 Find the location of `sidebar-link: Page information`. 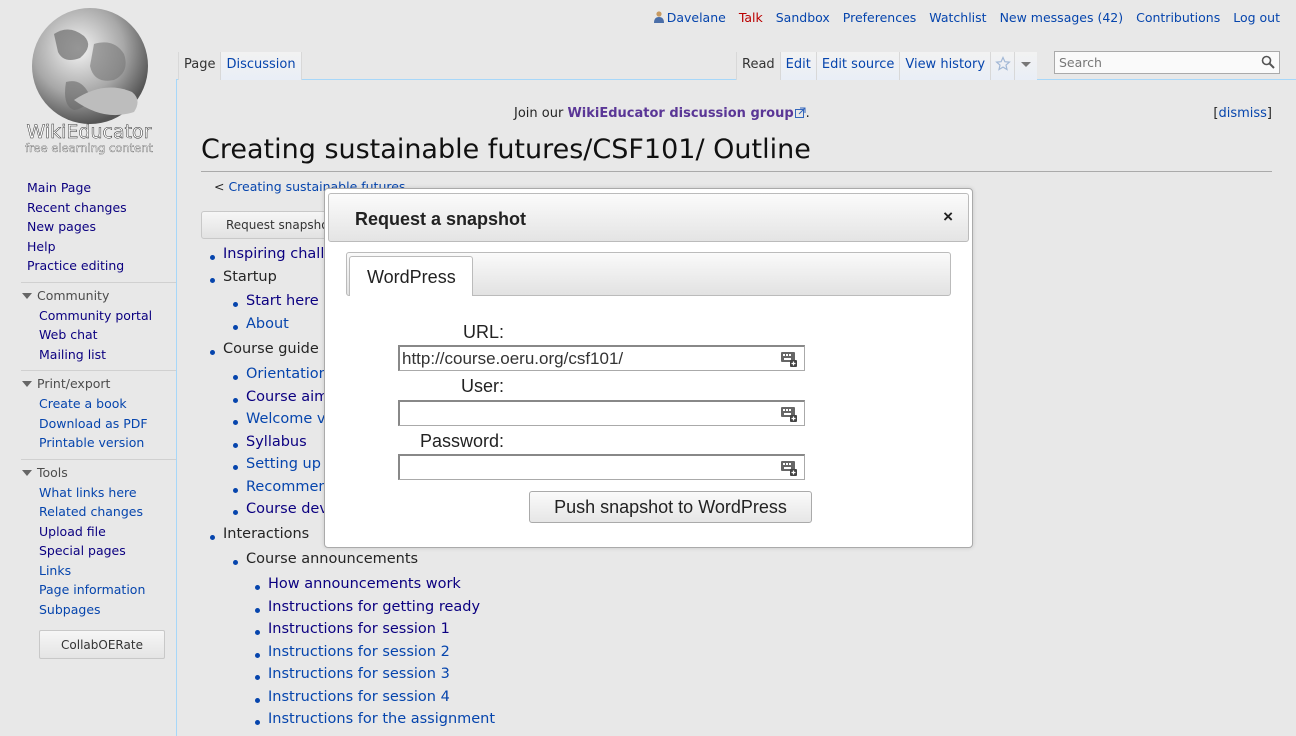

sidebar-link: Page information is located at coordinates (92, 589).